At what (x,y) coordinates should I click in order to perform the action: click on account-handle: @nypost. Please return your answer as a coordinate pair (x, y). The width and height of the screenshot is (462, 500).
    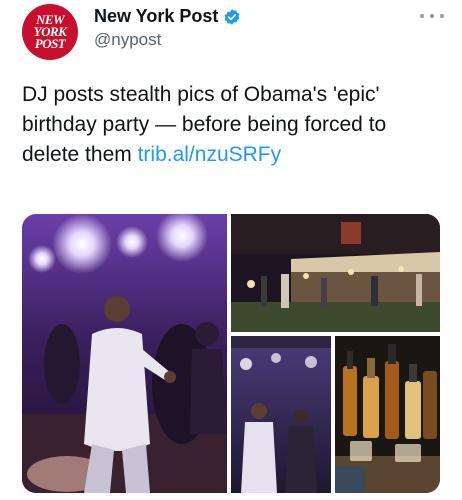
    Looking at the image, I should click on (127, 40).